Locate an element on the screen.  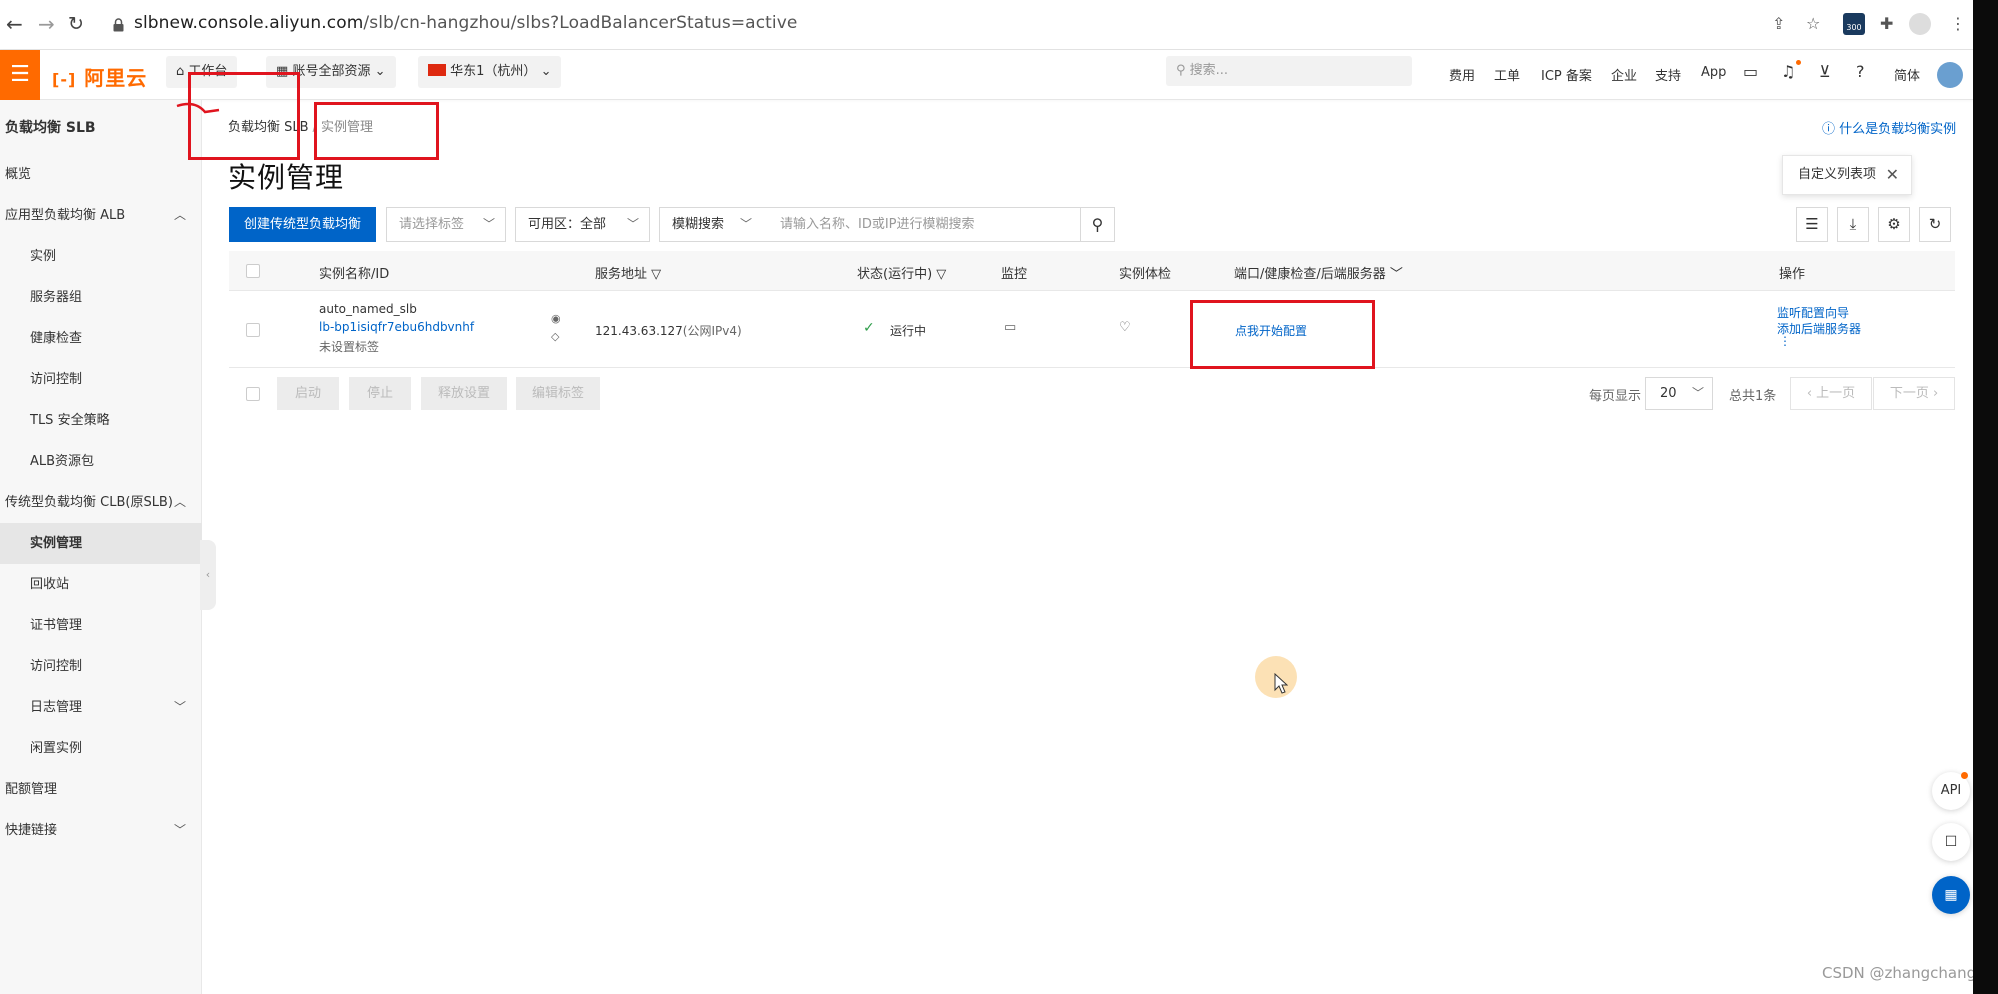
sidebar-group-clb: 传统型负载均衡 CLB(原SLB) ︿ is located at coordinates (101, 502).